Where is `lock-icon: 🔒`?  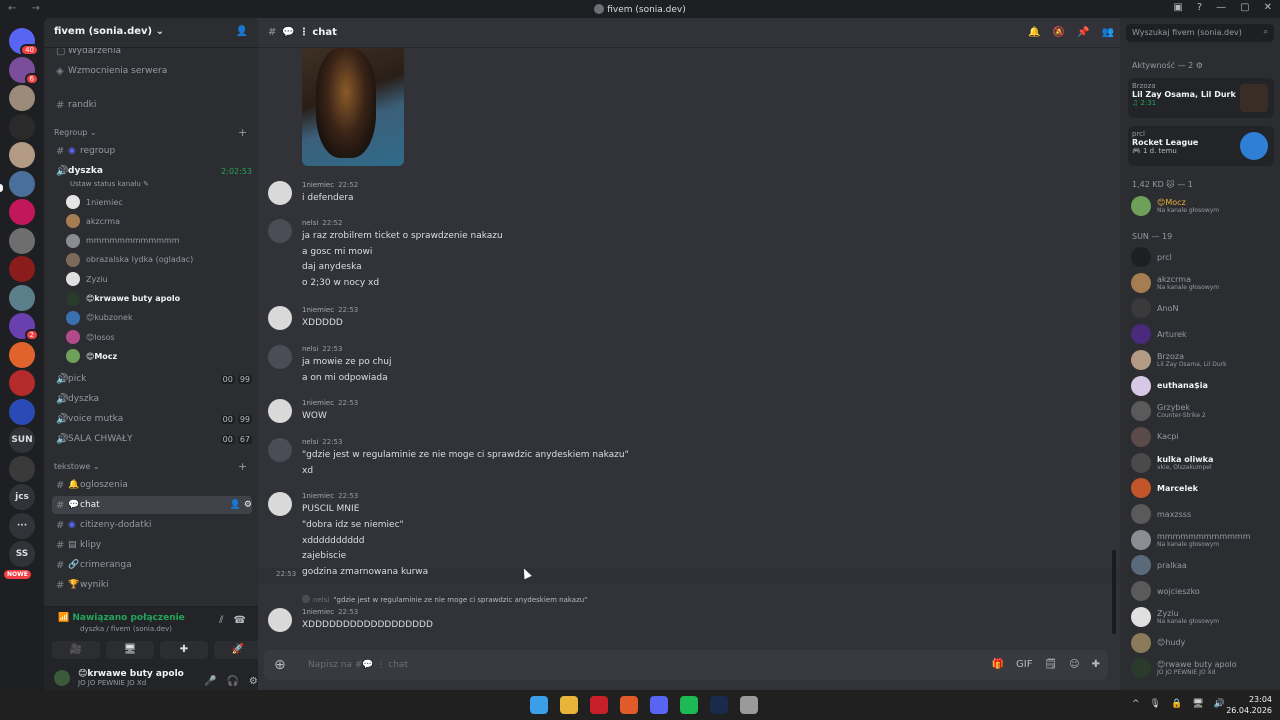
lock-icon: 🔒 is located at coordinates (1176, 704).